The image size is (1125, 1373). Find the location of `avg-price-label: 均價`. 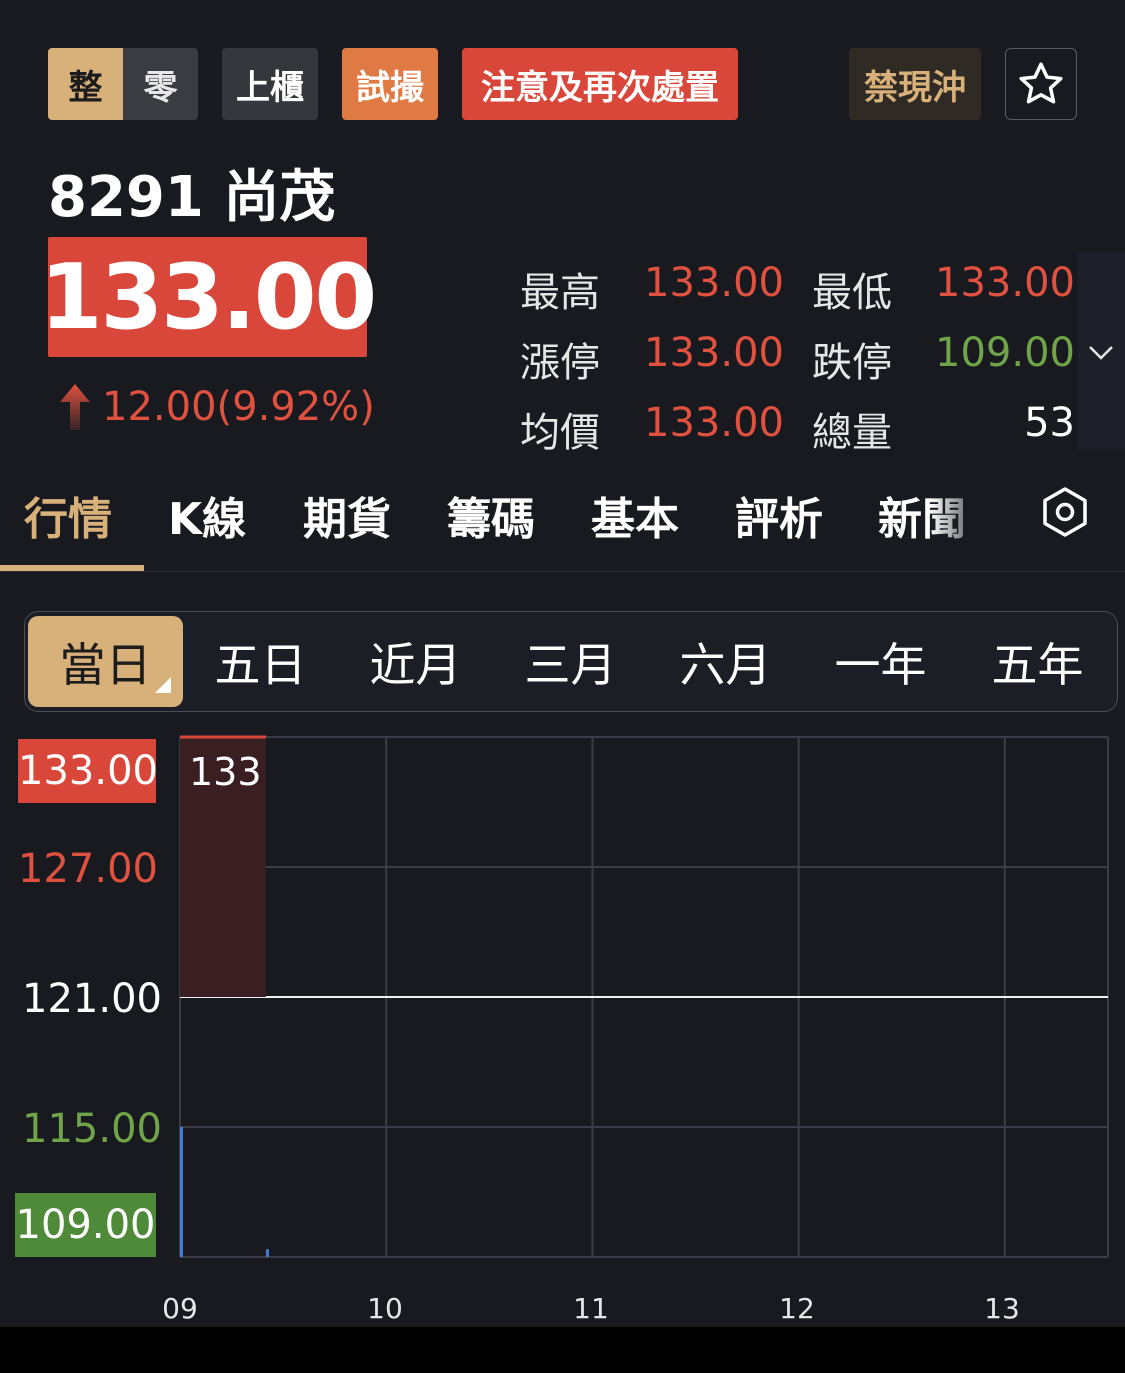

avg-price-label: 均價 is located at coordinates (560, 433).